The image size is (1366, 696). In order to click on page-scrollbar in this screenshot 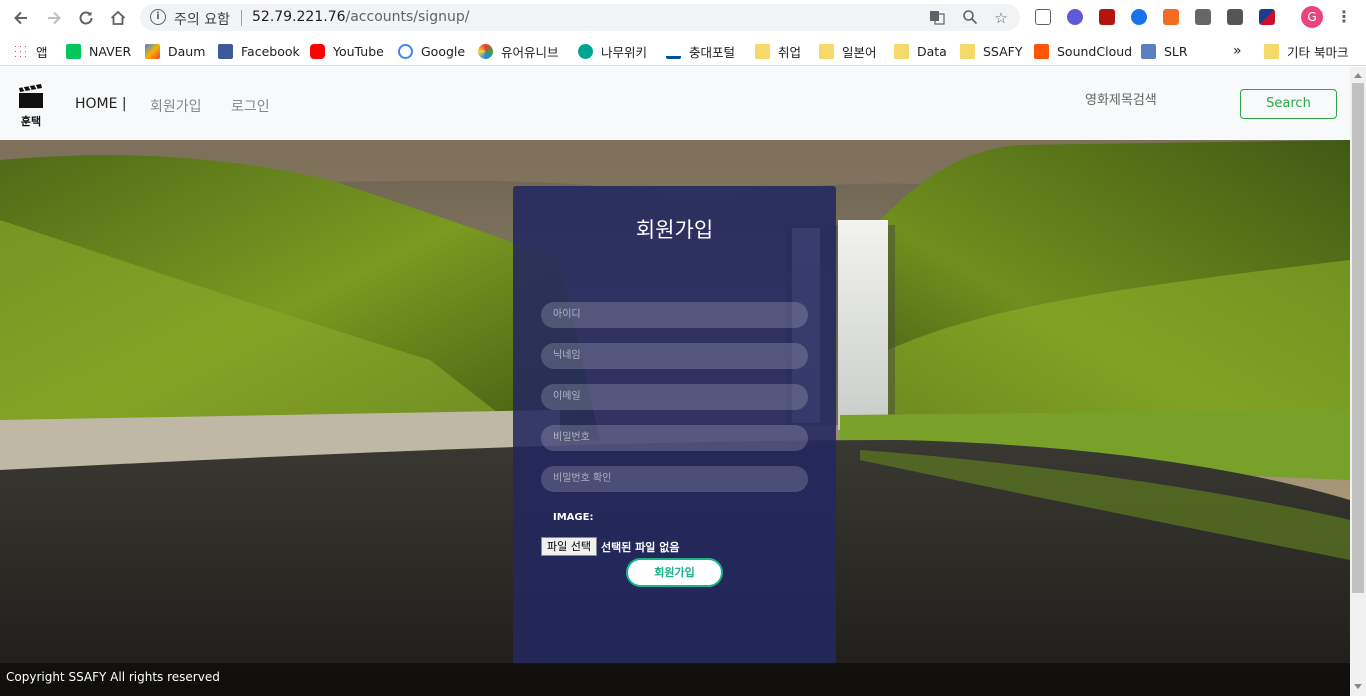, I will do `click(1358, 381)`.